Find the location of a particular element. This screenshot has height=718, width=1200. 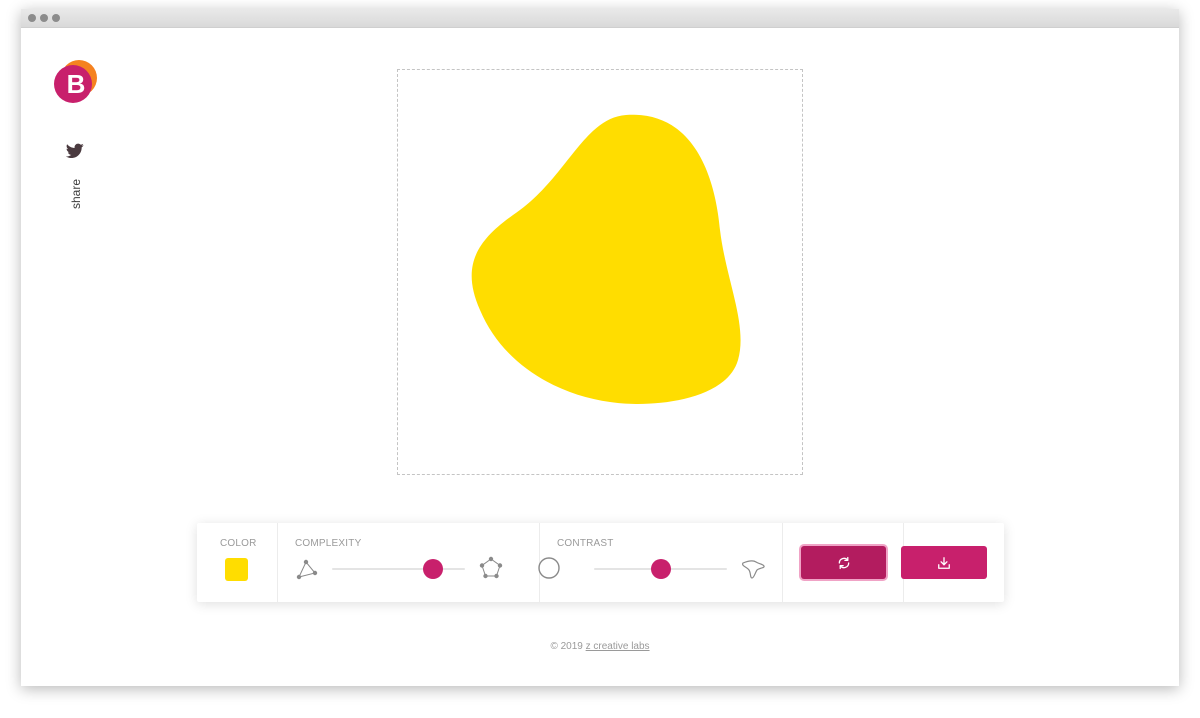

download-icon is located at coordinates (944, 562).